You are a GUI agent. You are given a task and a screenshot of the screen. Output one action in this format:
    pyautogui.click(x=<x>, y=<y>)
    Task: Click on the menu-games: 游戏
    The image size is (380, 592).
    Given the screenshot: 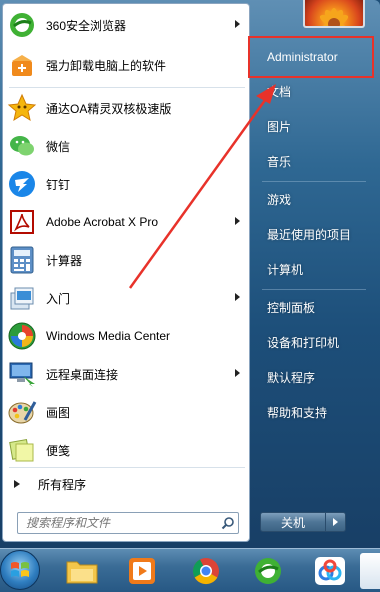 What is the action you would take?
    pyautogui.click(x=313, y=199)
    